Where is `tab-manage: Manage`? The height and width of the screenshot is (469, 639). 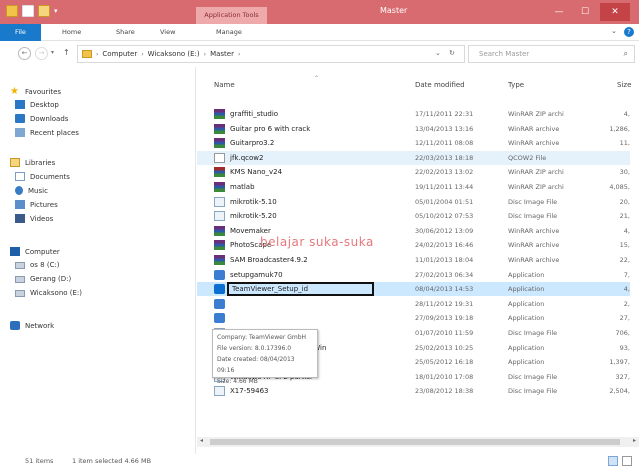 tab-manage: Manage is located at coordinates (229, 32).